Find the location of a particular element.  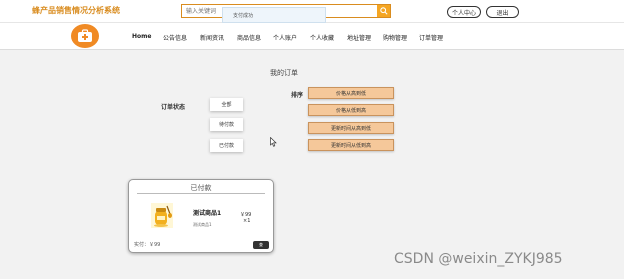

briefcase-medical-icon is located at coordinates (85, 35).